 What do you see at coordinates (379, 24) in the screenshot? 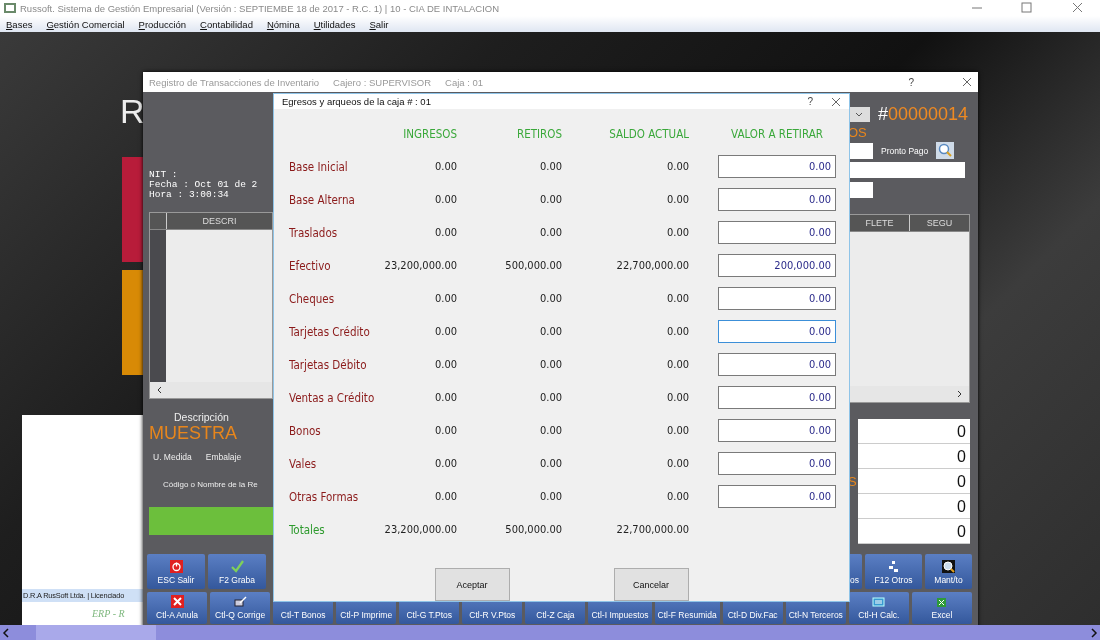
I see `menu-item: Salir` at bounding box center [379, 24].